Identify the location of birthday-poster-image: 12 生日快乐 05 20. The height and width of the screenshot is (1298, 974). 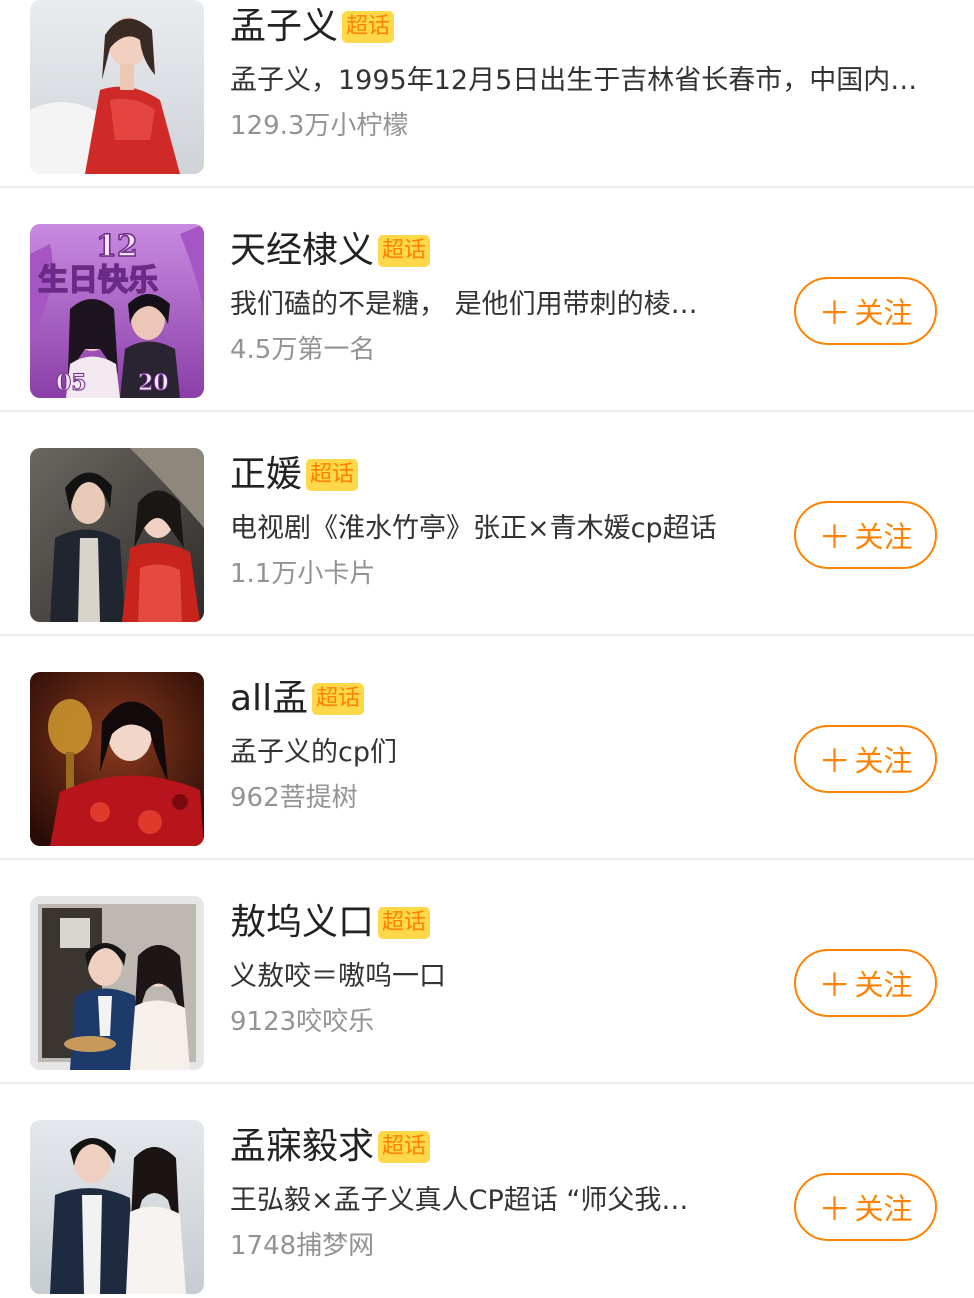
(117, 311).